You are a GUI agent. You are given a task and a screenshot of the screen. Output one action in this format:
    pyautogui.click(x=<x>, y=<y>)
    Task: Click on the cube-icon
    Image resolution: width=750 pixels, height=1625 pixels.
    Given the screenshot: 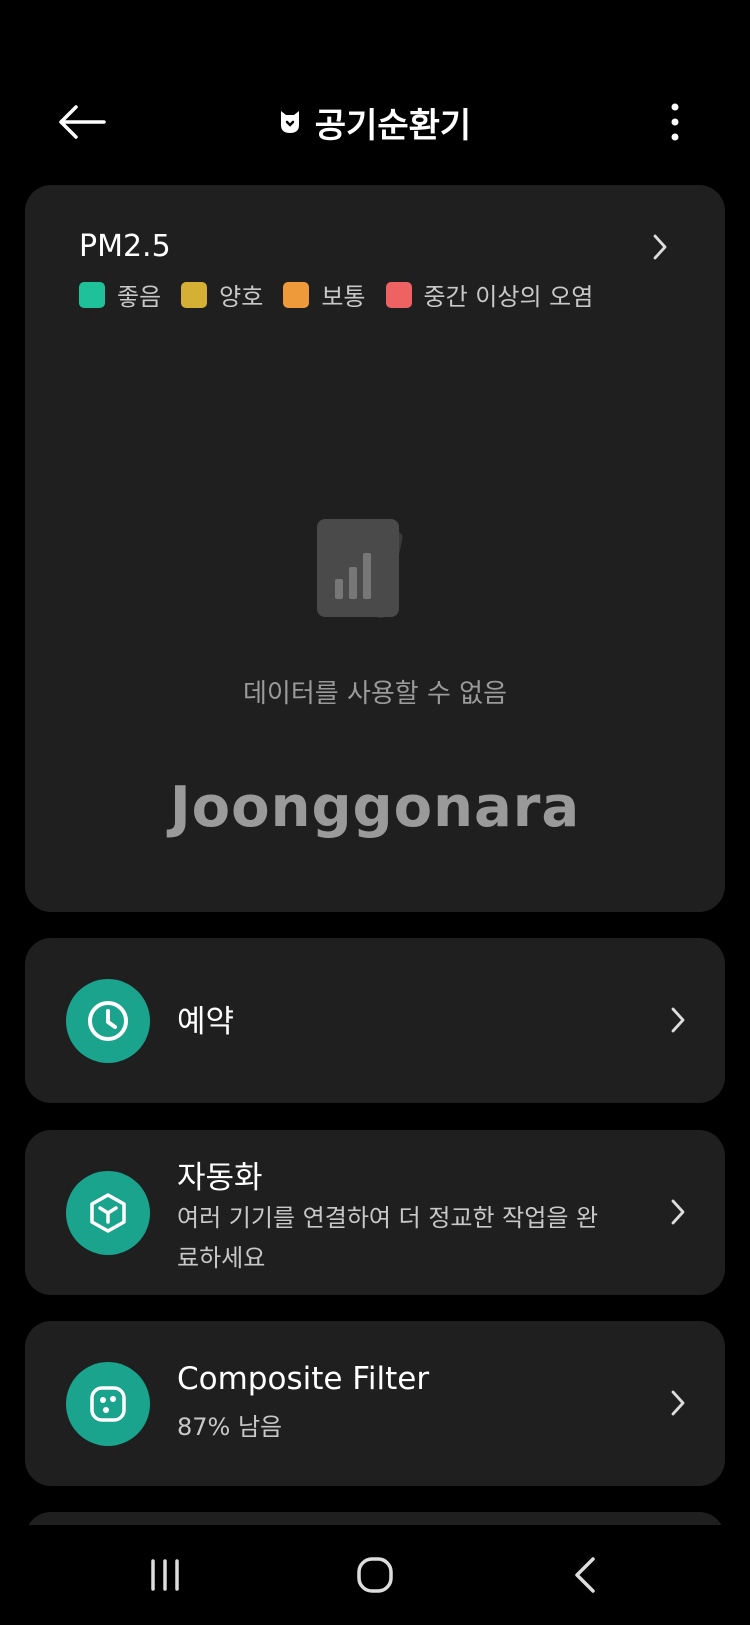 What is the action you would take?
    pyautogui.click(x=108, y=1213)
    